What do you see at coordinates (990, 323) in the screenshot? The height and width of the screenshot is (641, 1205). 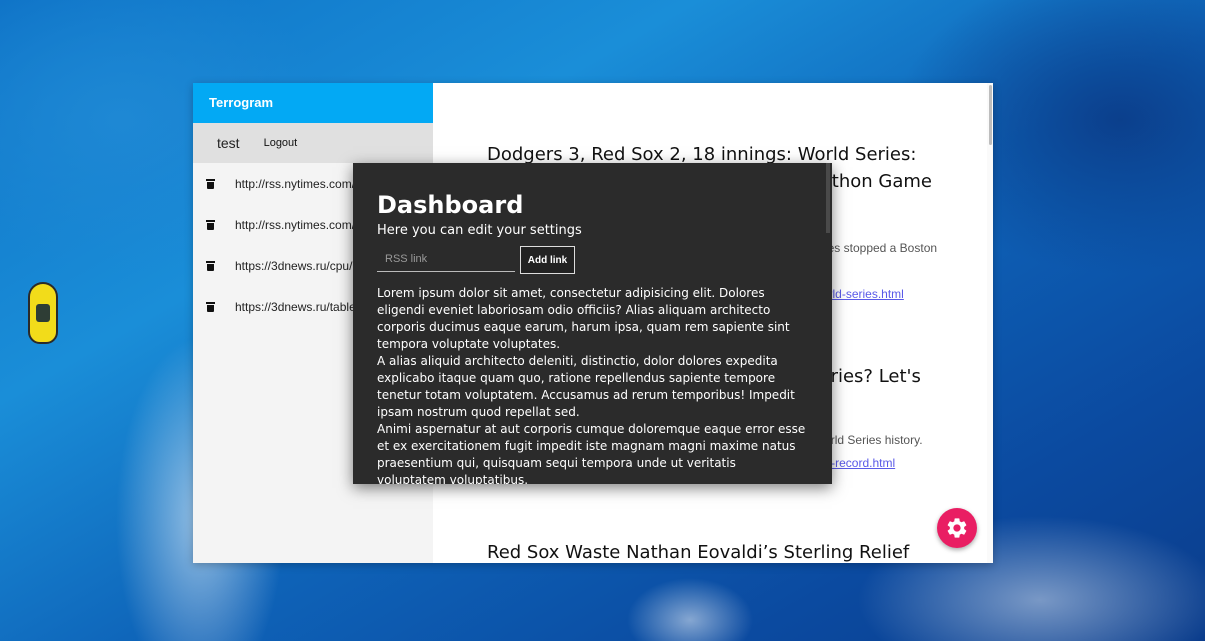 I see `scrollbar` at bounding box center [990, 323].